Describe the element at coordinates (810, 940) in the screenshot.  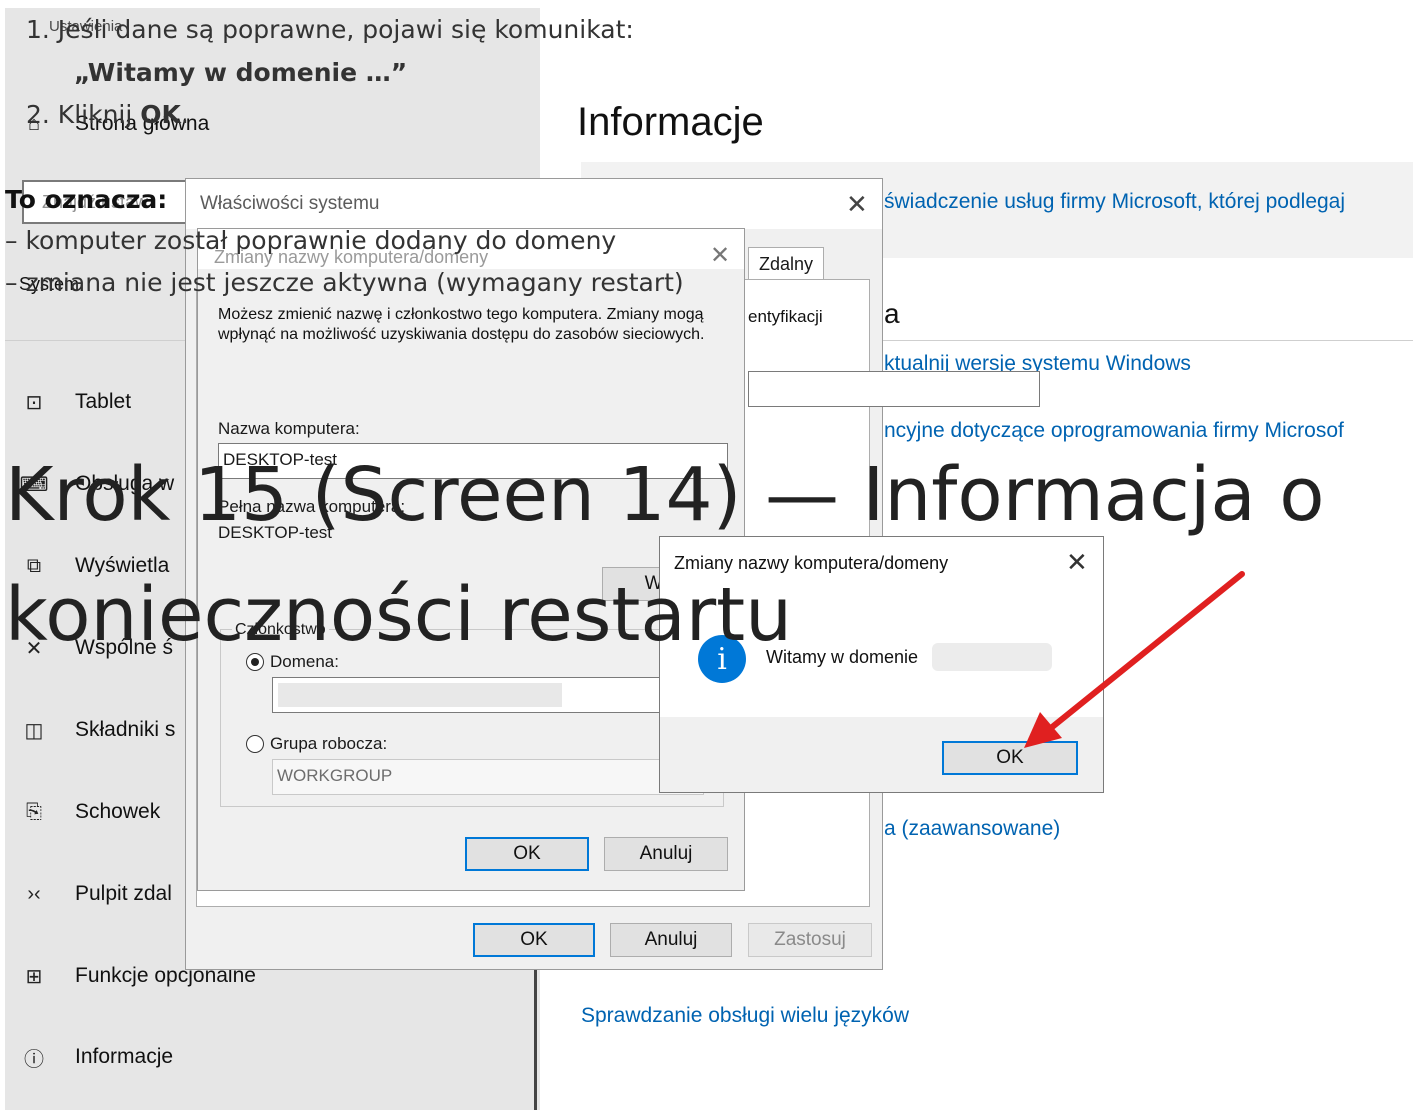
I see `apply-button: Zastosuj` at that location.